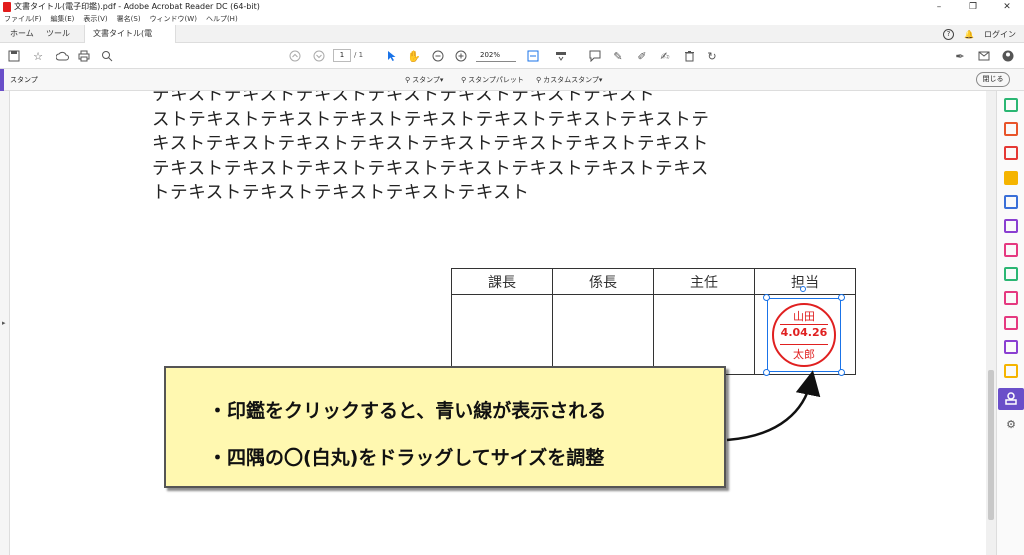 This screenshot has width=1024, height=555. What do you see at coordinates (1011, 153) in the screenshot?
I see `create-pdf-icon` at bounding box center [1011, 153].